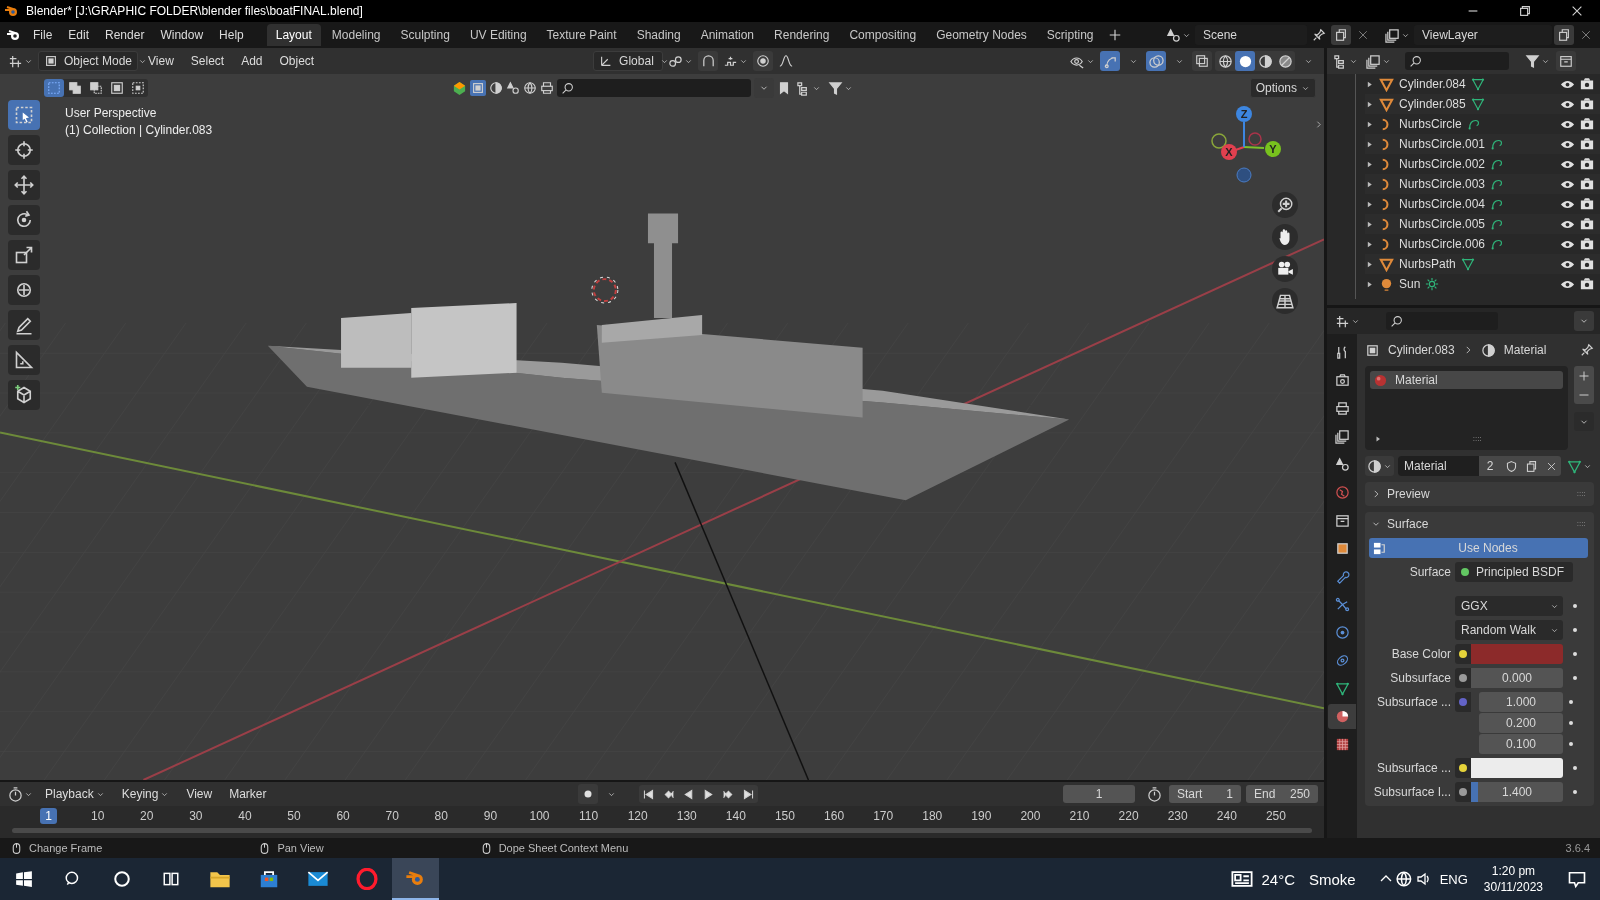 The image size is (1600, 900). I want to click on menu-item: Keying, so click(145, 794).